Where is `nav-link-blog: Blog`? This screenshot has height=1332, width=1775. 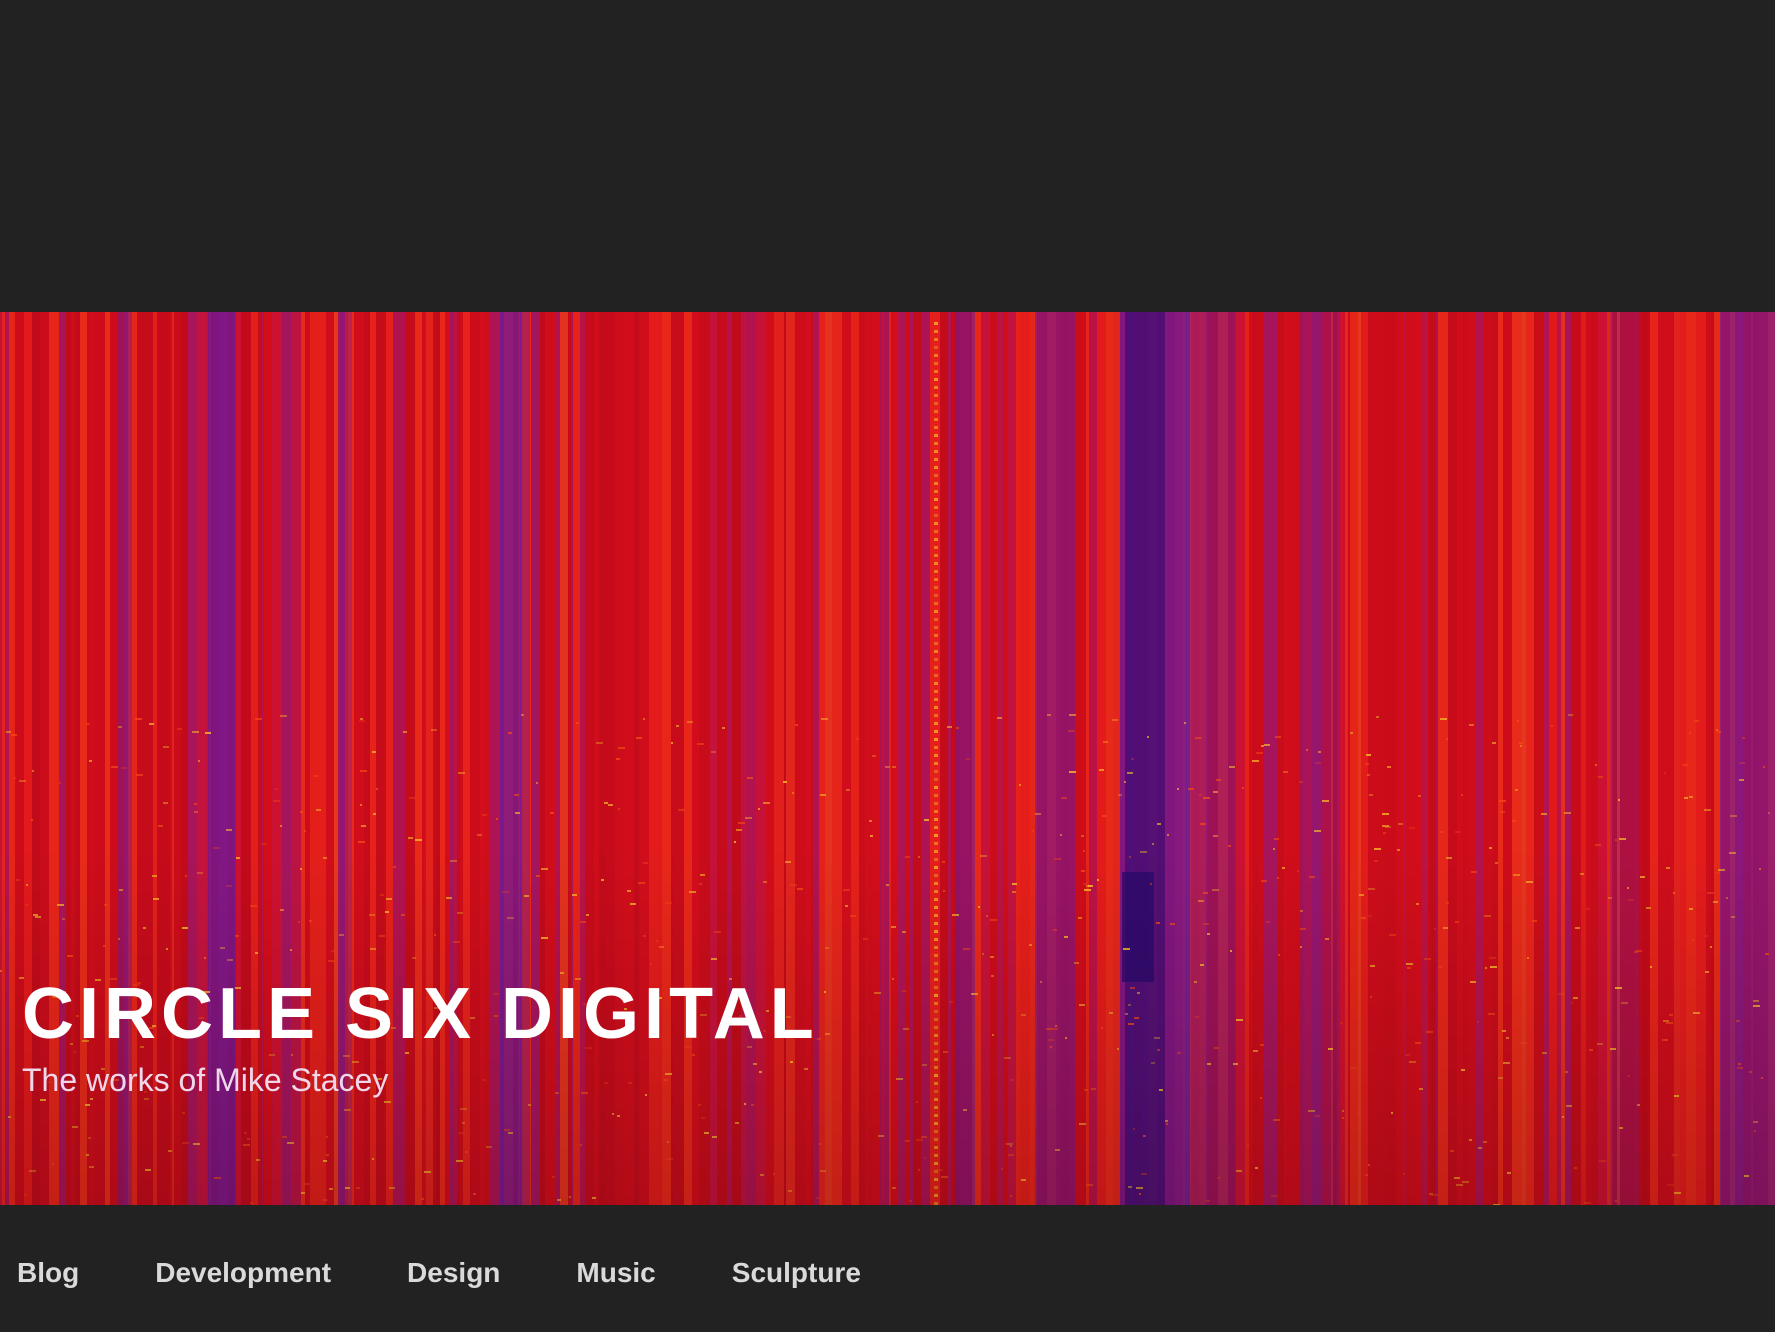 nav-link-blog: Blog is located at coordinates (48, 1272).